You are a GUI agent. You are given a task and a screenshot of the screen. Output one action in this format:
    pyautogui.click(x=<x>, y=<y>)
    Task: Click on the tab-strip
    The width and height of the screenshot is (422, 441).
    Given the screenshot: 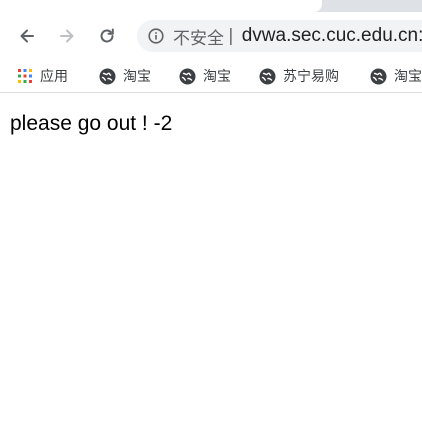 What is the action you would take?
    pyautogui.click(x=211, y=6)
    